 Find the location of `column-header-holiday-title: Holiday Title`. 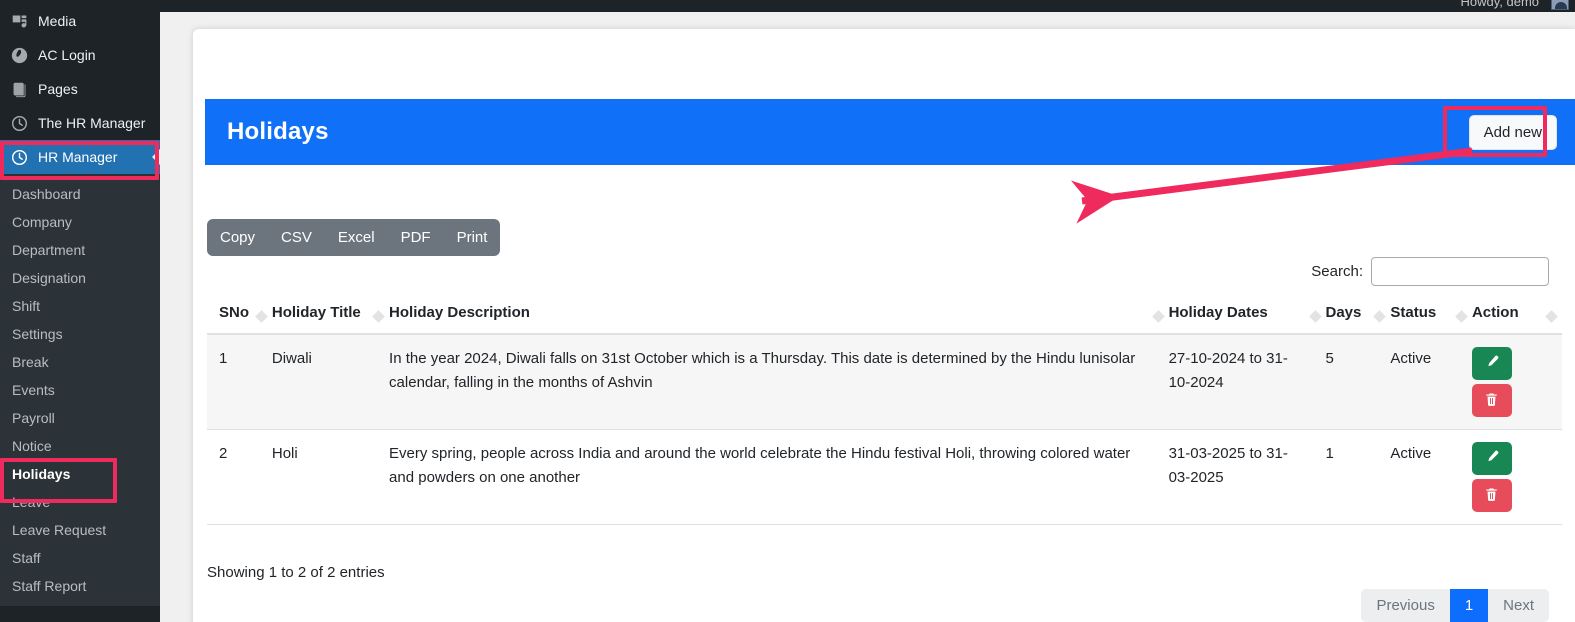

column-header-holiday-title: Holiday Title is located at coordinates (330, 315).